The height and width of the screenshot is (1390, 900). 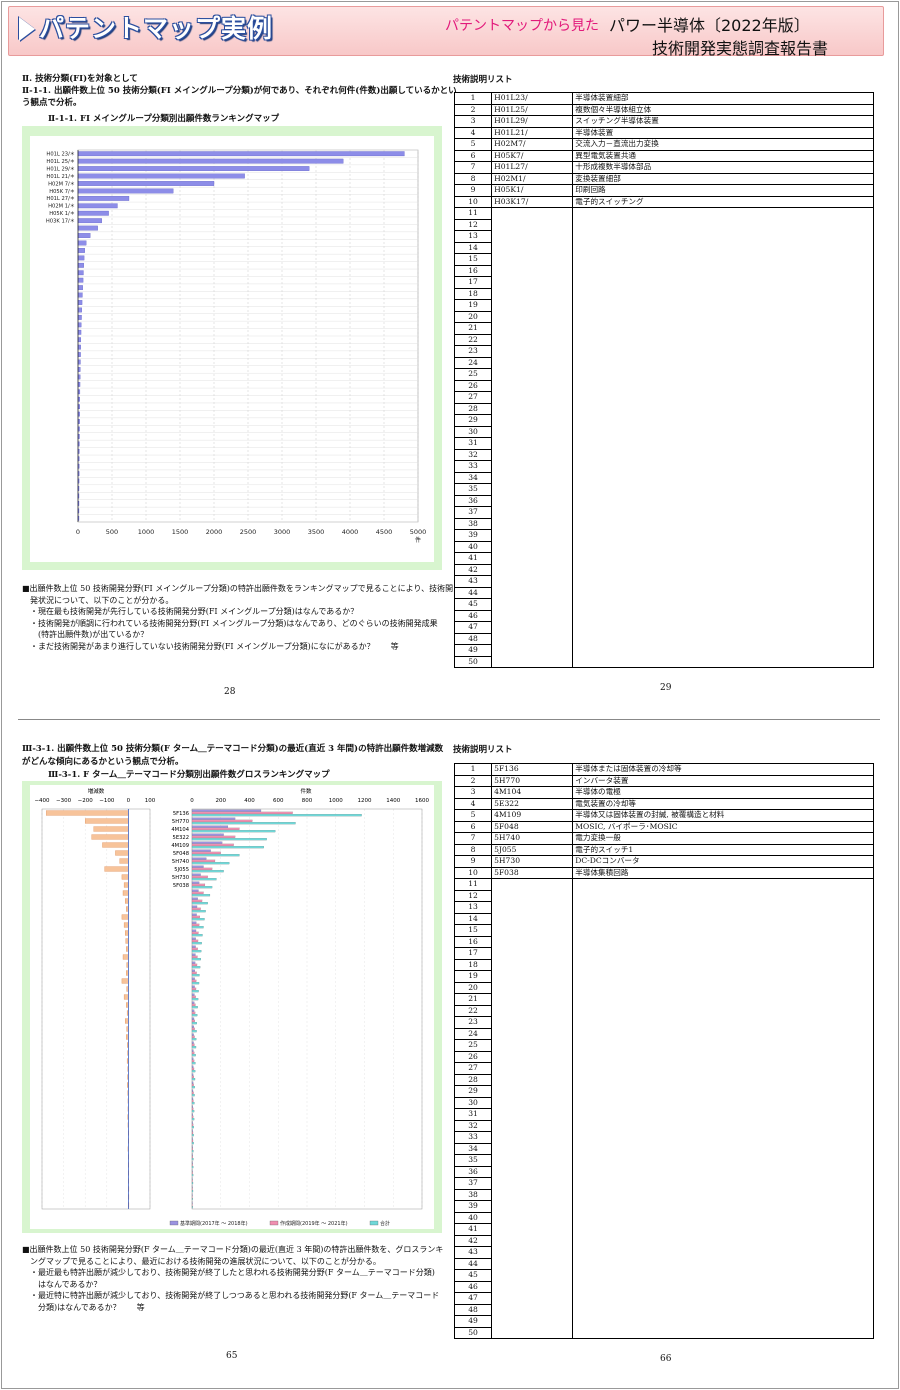 What do you see at coordinates (663, 918) in the screenshot?
I see `table-row: 14` at bounding box center [663, 918].